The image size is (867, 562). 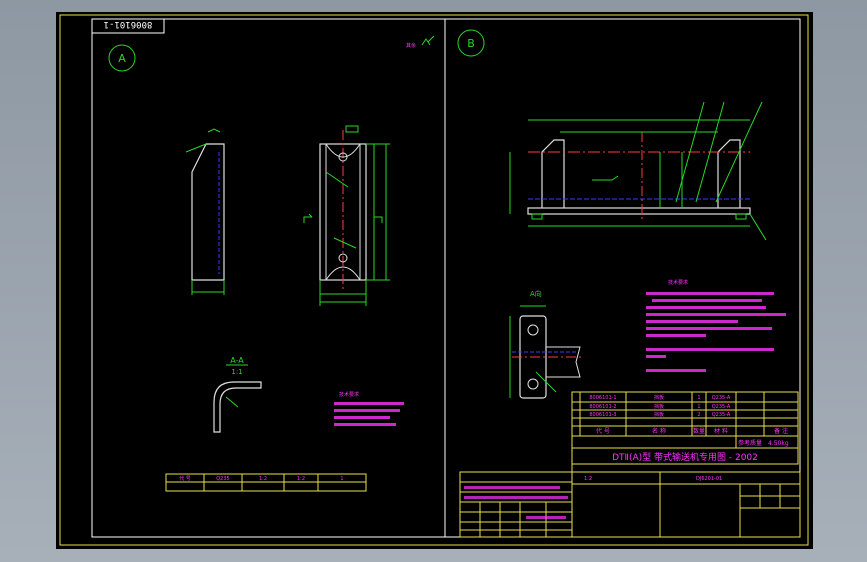 What do you see at coordinates (536, 293) in the screenshot?
I see `direction-label: A向` at bounding box center [536, 293].